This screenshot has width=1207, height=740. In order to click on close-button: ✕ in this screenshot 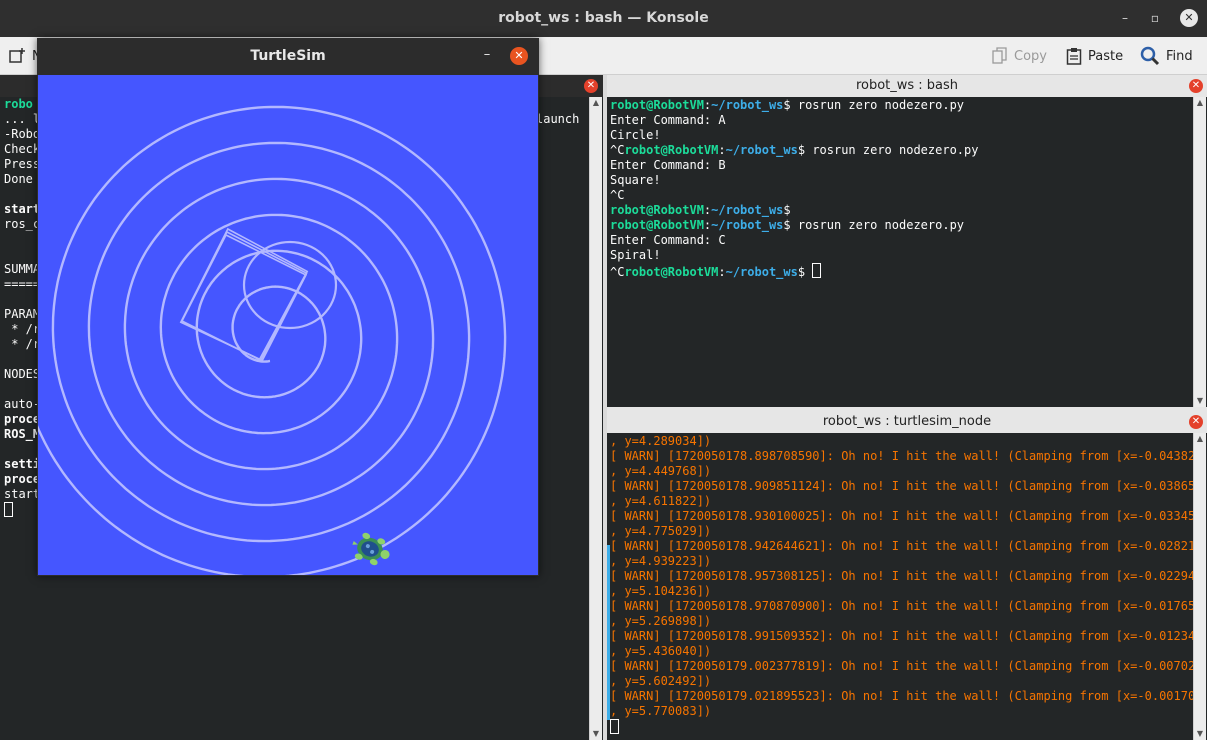, I will do `click(1189, 18)`.